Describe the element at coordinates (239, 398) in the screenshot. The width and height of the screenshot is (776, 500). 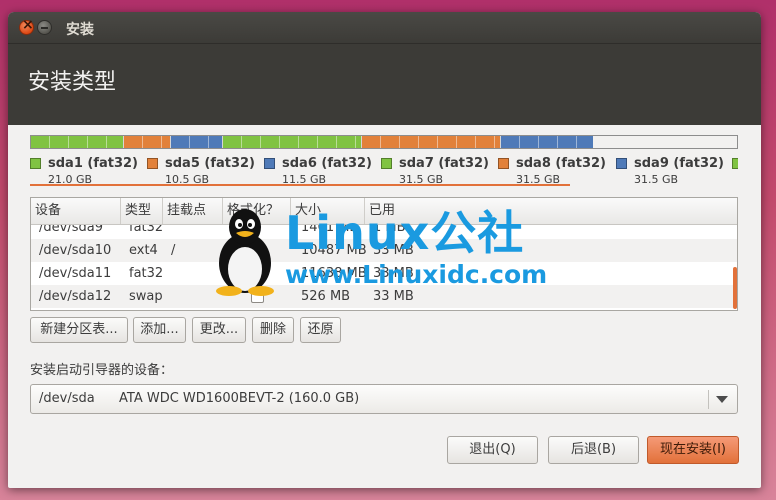
I see `bootloader-model: ATA WDC WD1600BEVT-2 (160.0 GB)` at that location.